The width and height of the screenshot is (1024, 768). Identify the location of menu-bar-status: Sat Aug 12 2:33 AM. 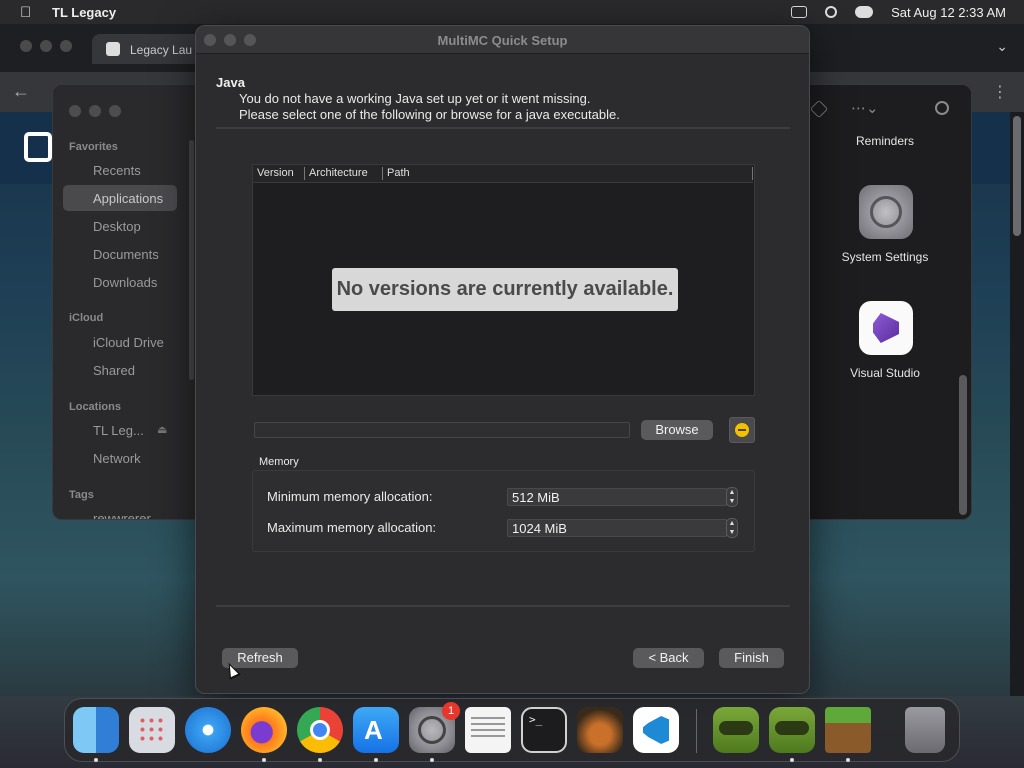
(898, 12).